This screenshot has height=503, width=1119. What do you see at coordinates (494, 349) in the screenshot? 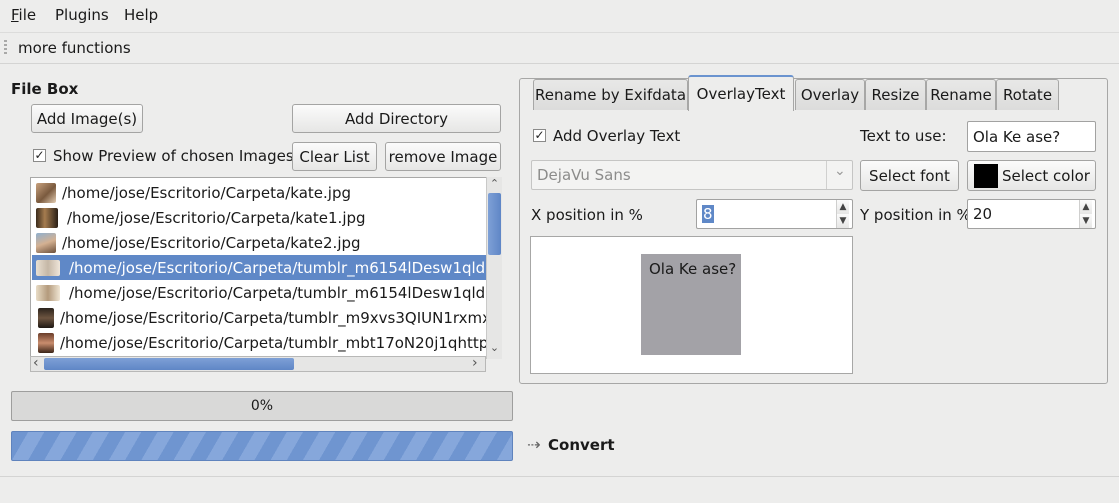
I see `scroll-down-icon: ⌄` at bounding box center [494, 349].